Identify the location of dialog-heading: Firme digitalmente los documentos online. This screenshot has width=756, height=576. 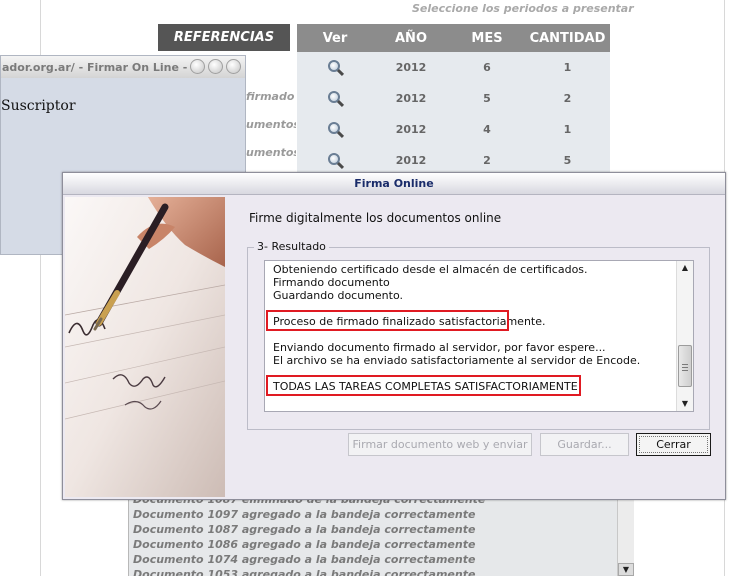
(375, 218).